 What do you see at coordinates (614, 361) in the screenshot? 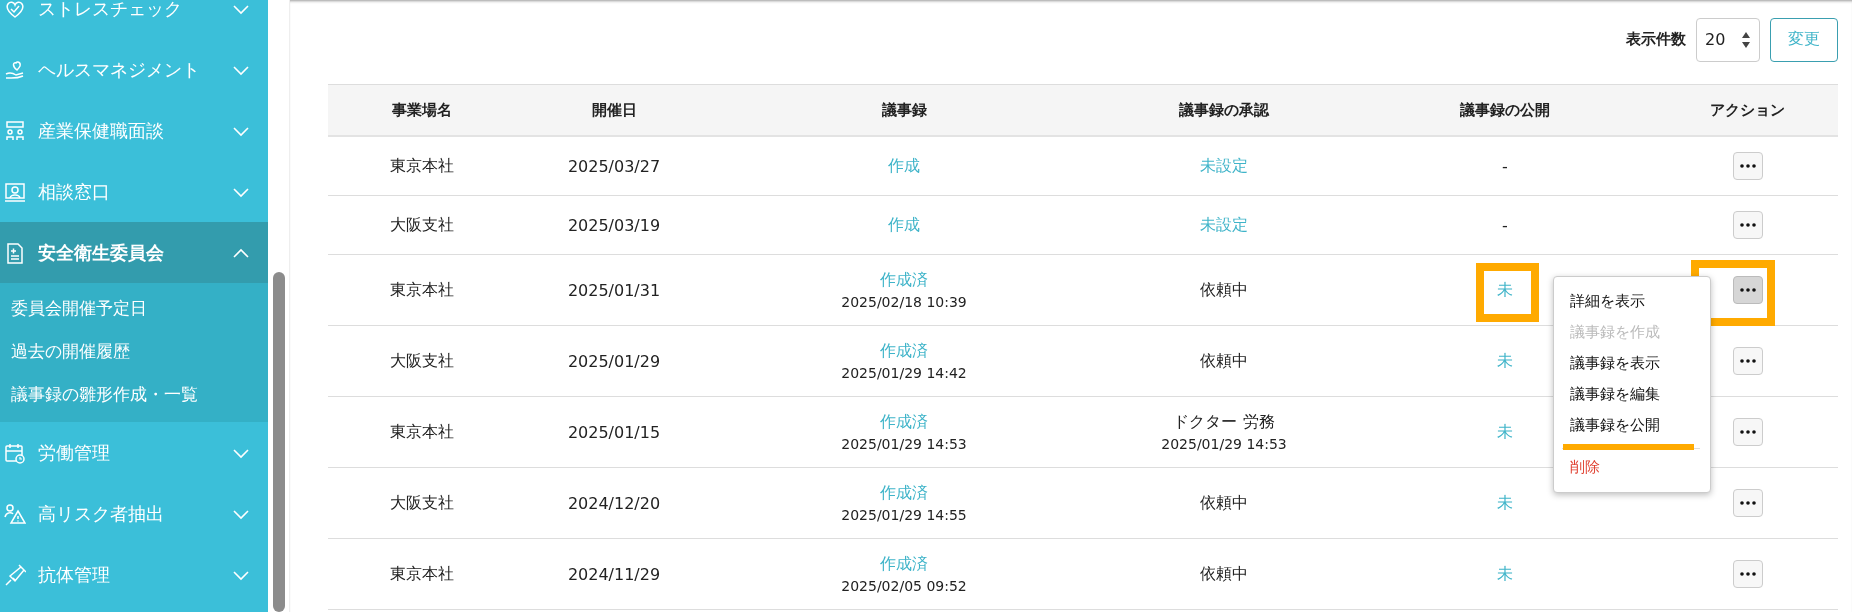
I see `table-cell: 2025/01/29` at bounding box center [614, 361].